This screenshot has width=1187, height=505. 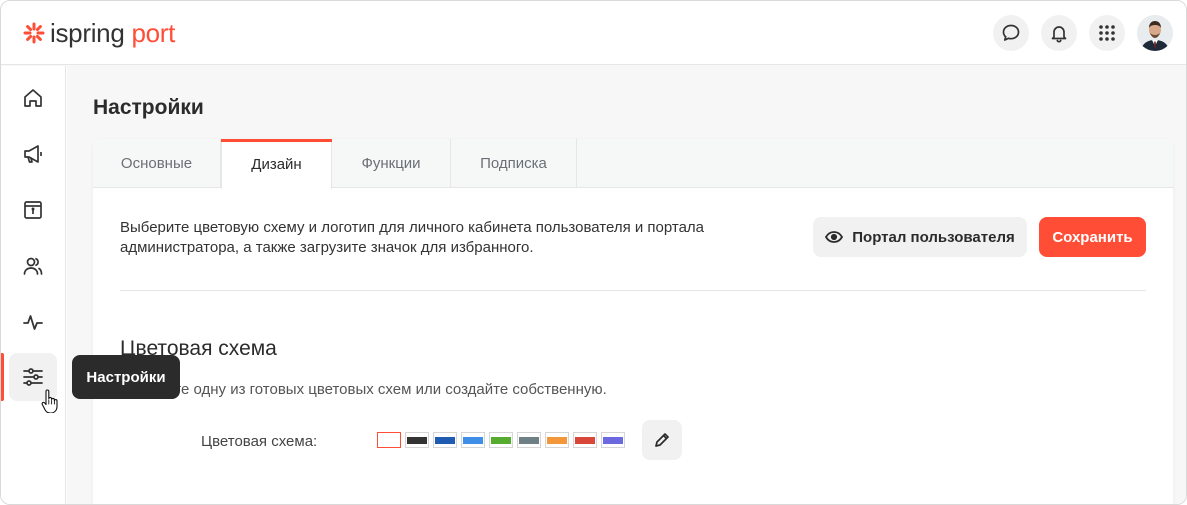 I want to click on active-indicator, so click(x=2, y=377).